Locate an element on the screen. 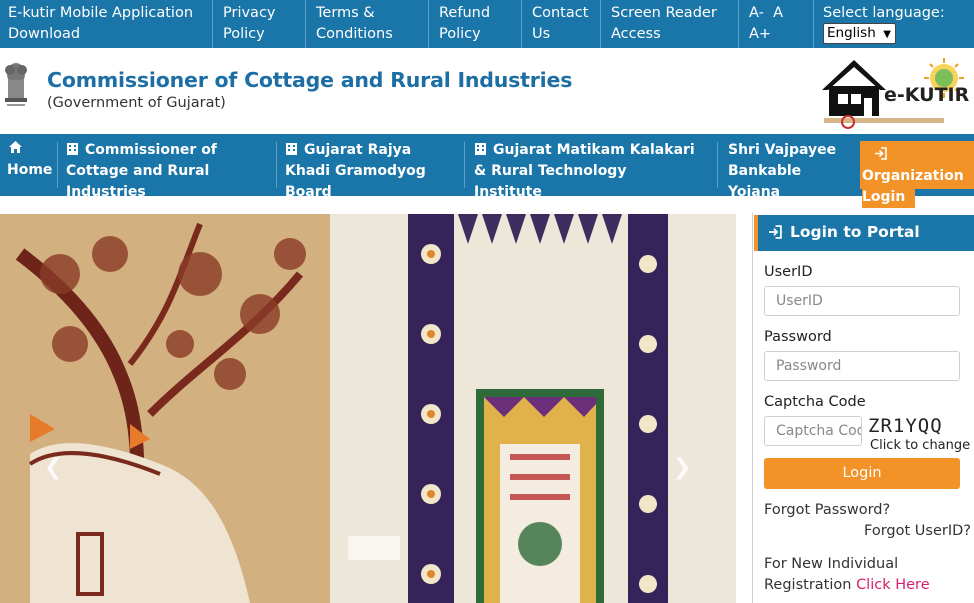 The image size is (974, 603). new-registration-line: Registration Click Here is located at coordinates (847, 585).